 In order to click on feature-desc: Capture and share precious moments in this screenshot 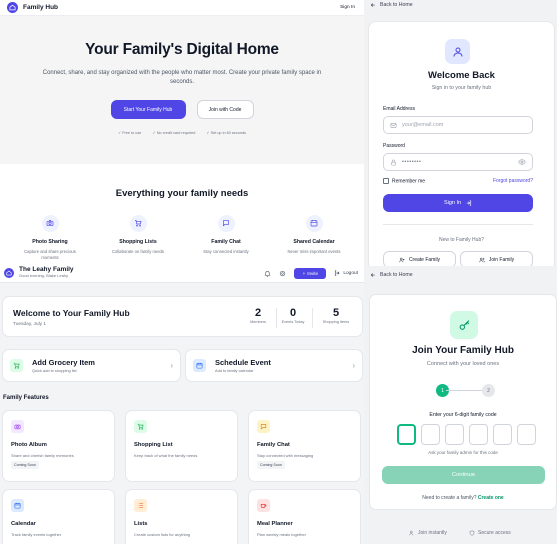, I will do `click(50, 254)`.